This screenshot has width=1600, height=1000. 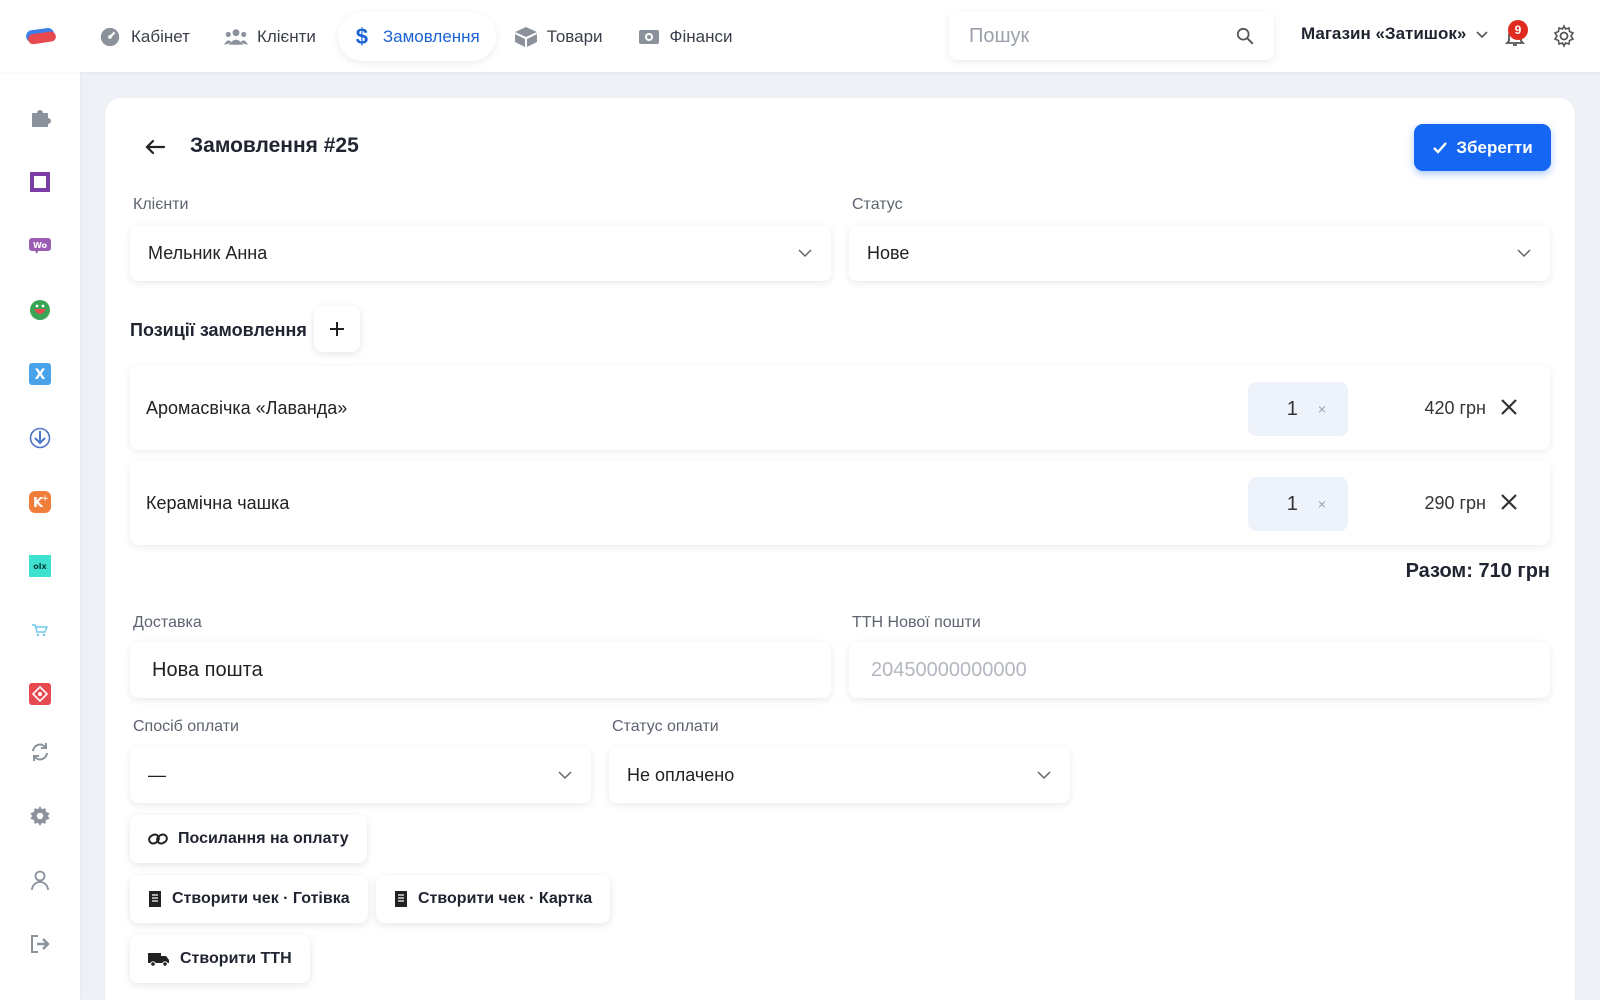 I want to click on save-button: Зберегти, so click(x=1482, y=147).